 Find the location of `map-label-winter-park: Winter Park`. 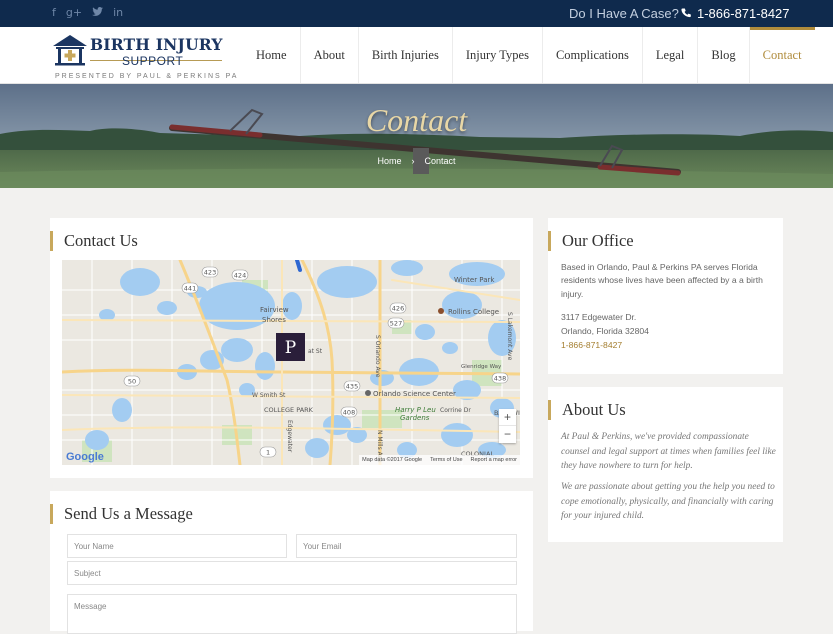

map-label-winter-park: Winter Park is located at coordinates (474, 280).